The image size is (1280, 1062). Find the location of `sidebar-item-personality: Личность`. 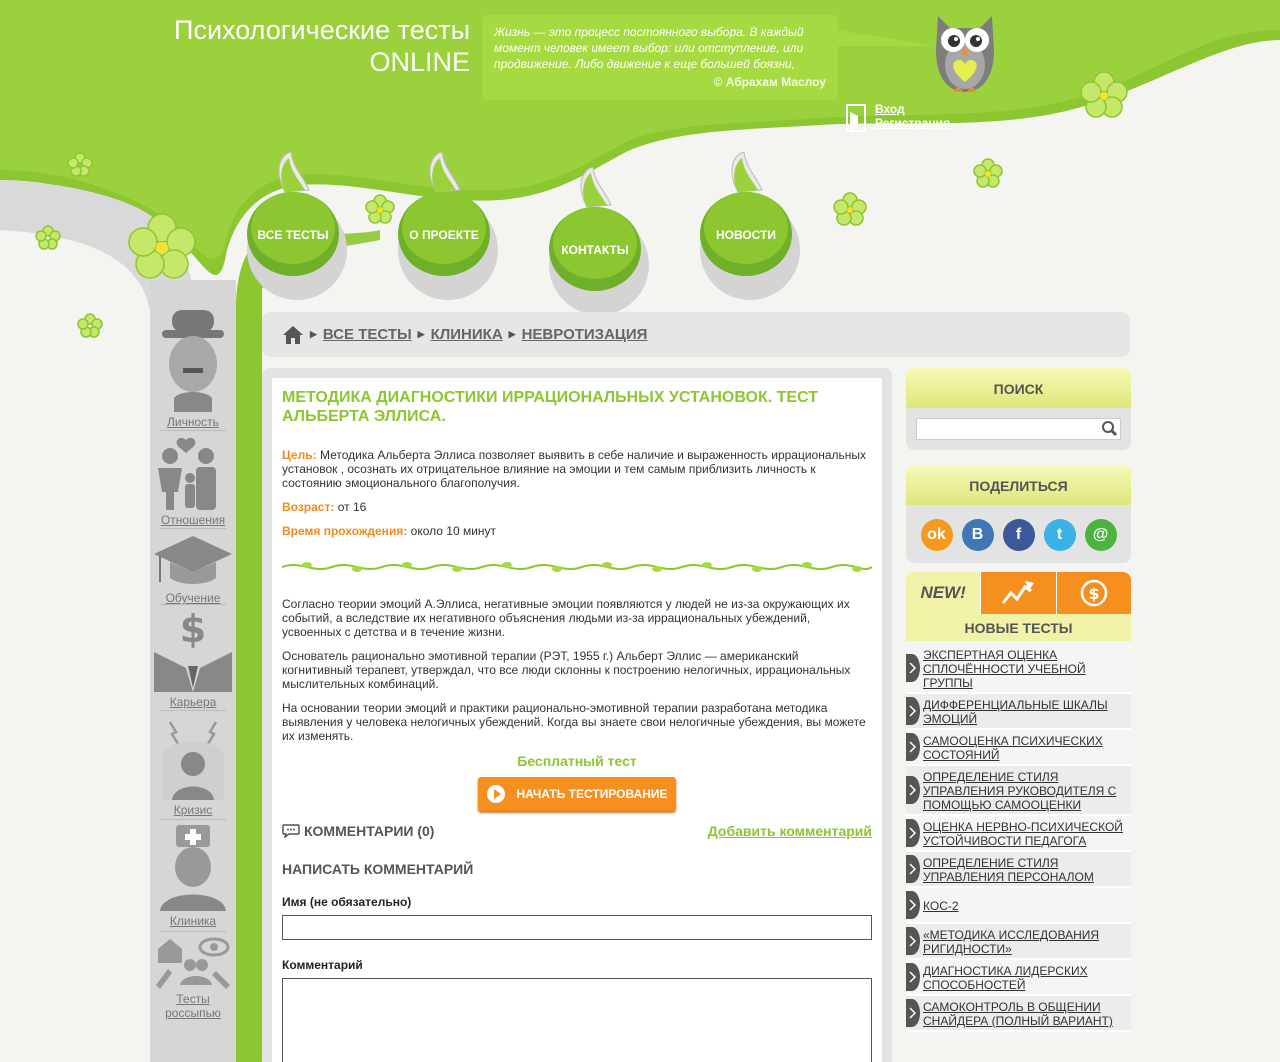

sidebar-item-personality: Личность is located at coordinates (193, 367).